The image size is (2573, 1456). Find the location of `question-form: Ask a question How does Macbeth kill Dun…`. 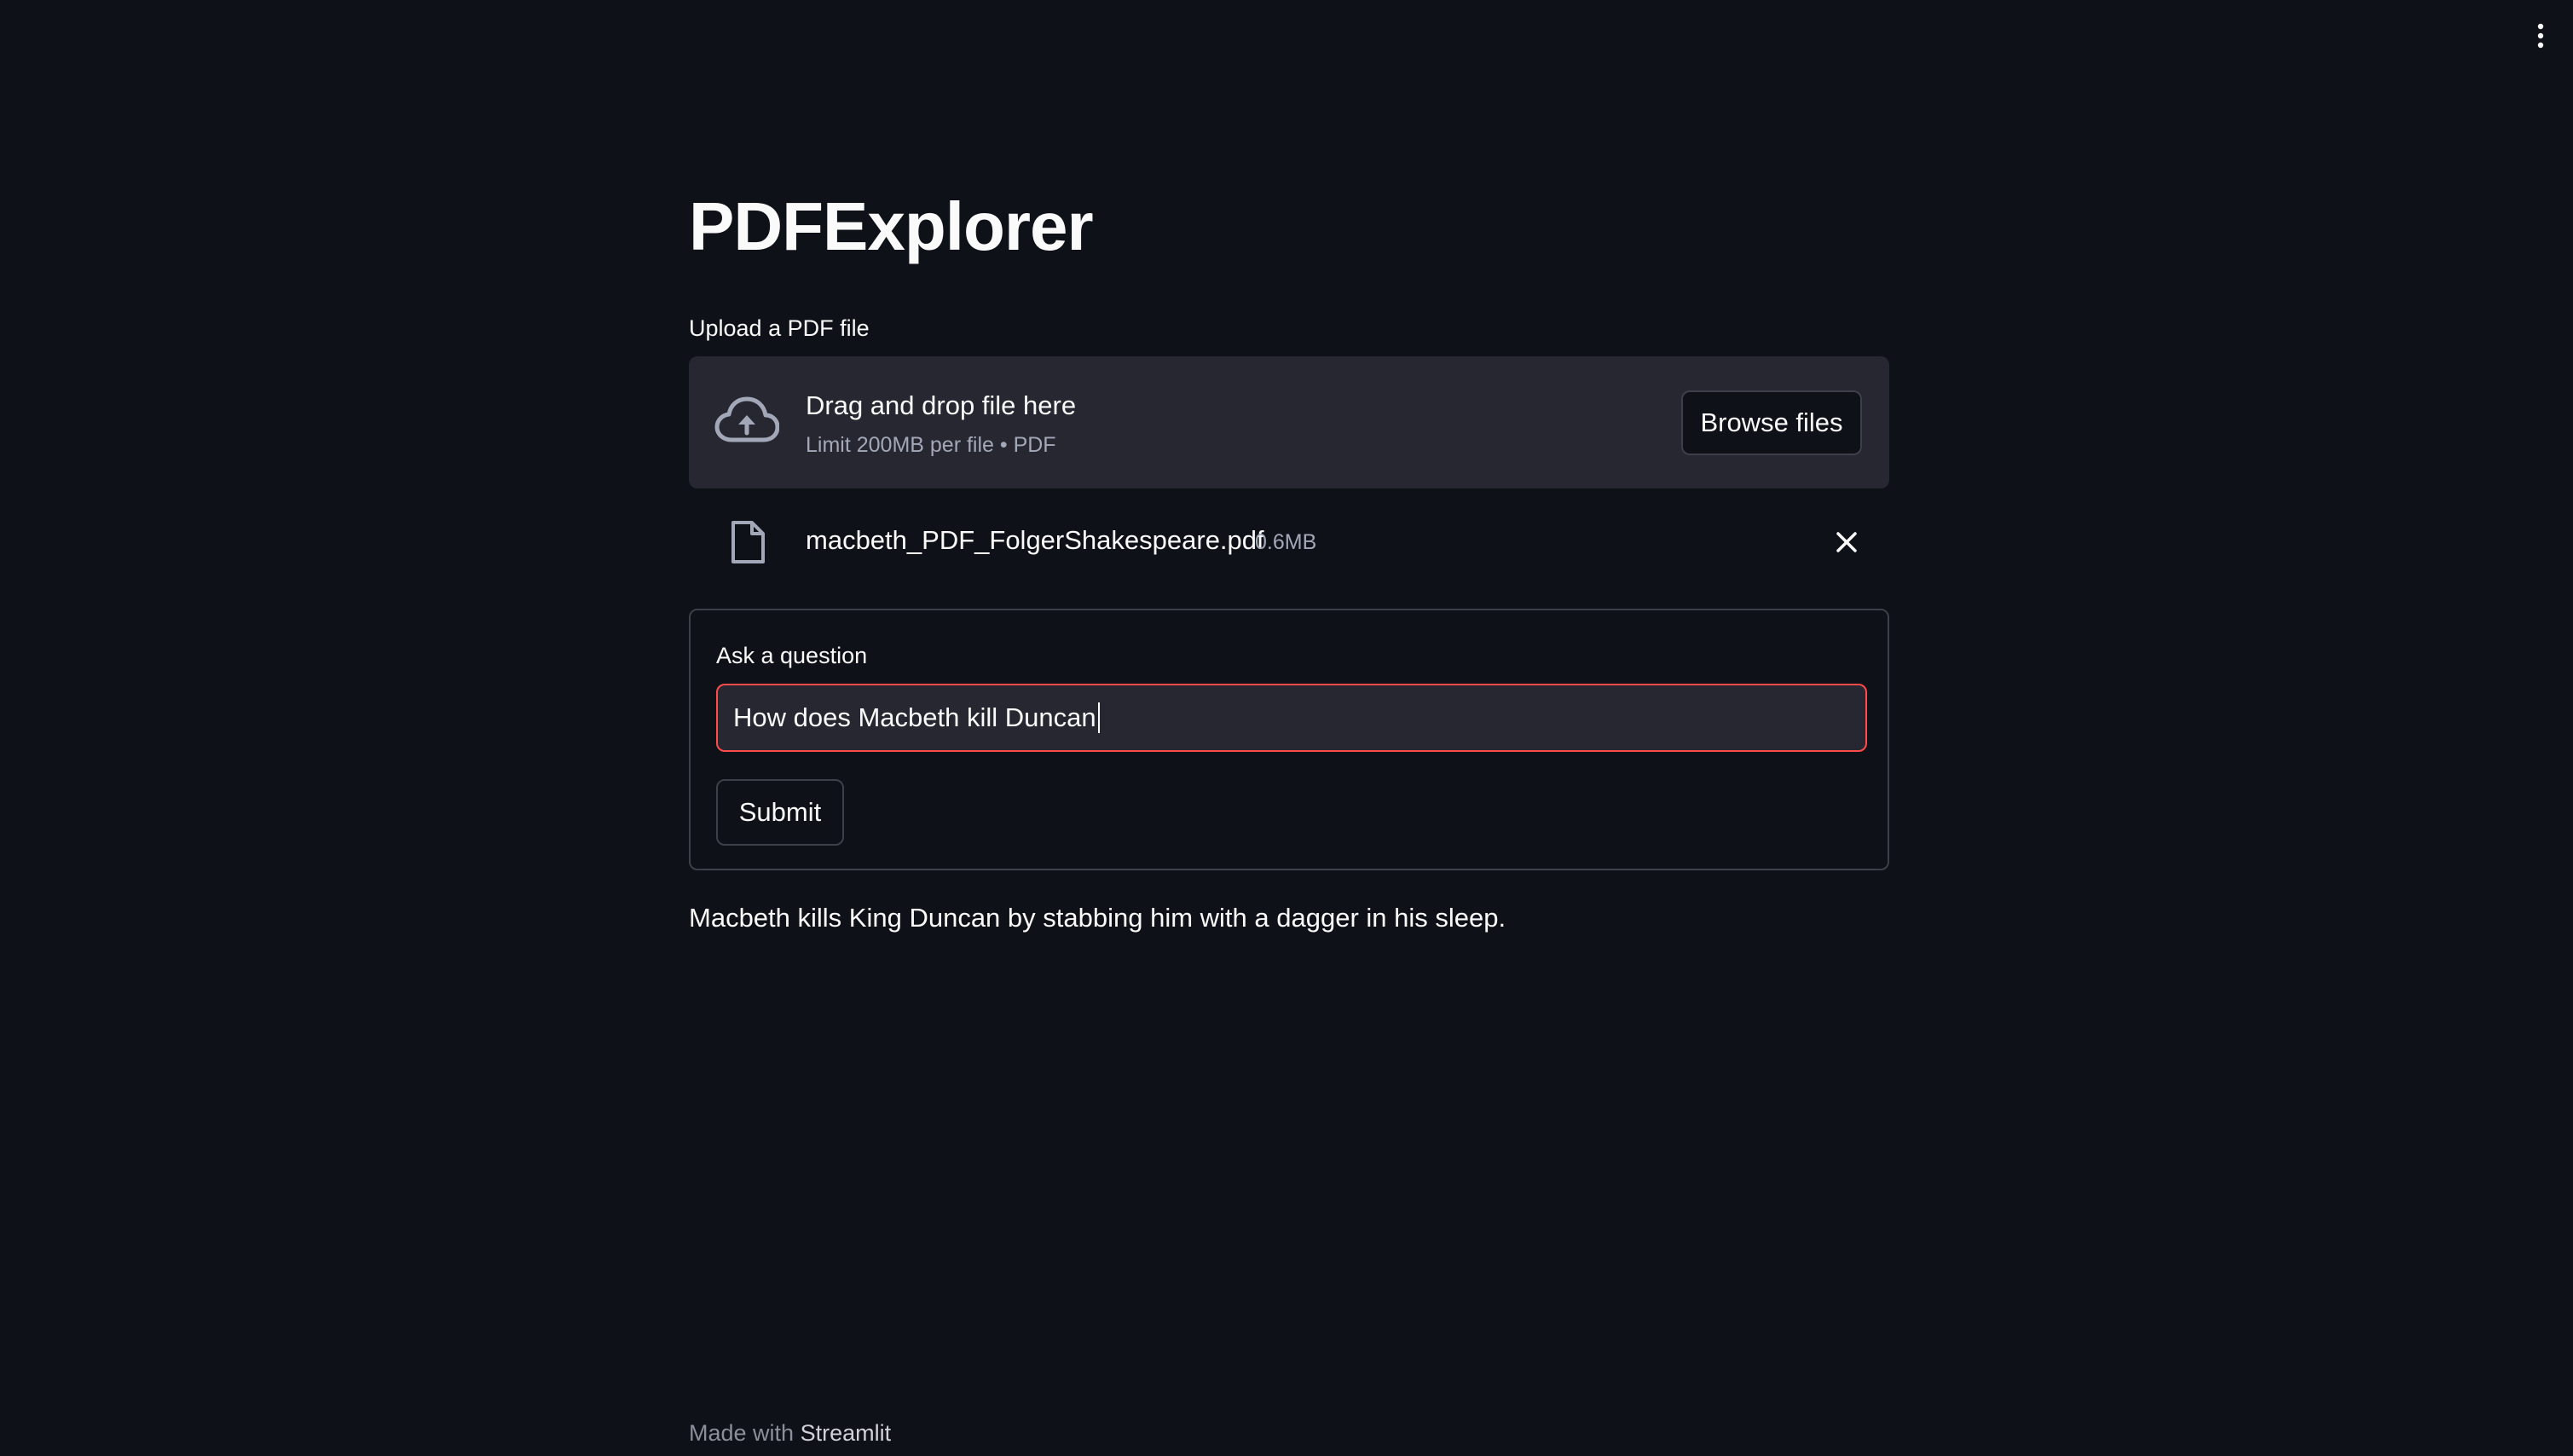

question-form: Ask a question How does Macbeth kill Dun… is located at coordinates (1289, 739).